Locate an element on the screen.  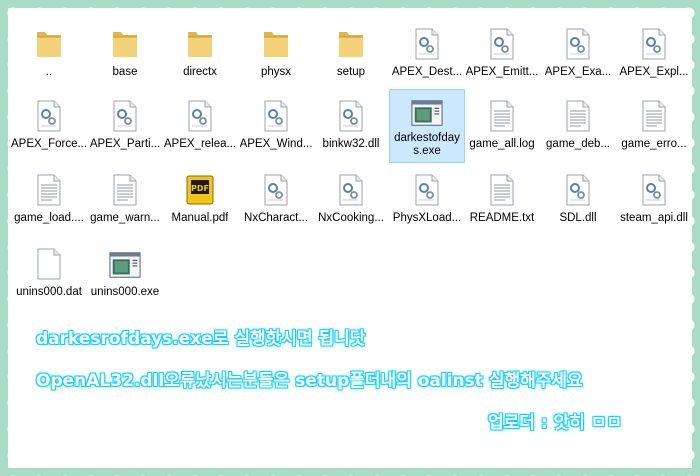
caption-line-1: darkesrofdays.exe로 실행핫시면 됩니닷 is located at coordinates (201, 339).